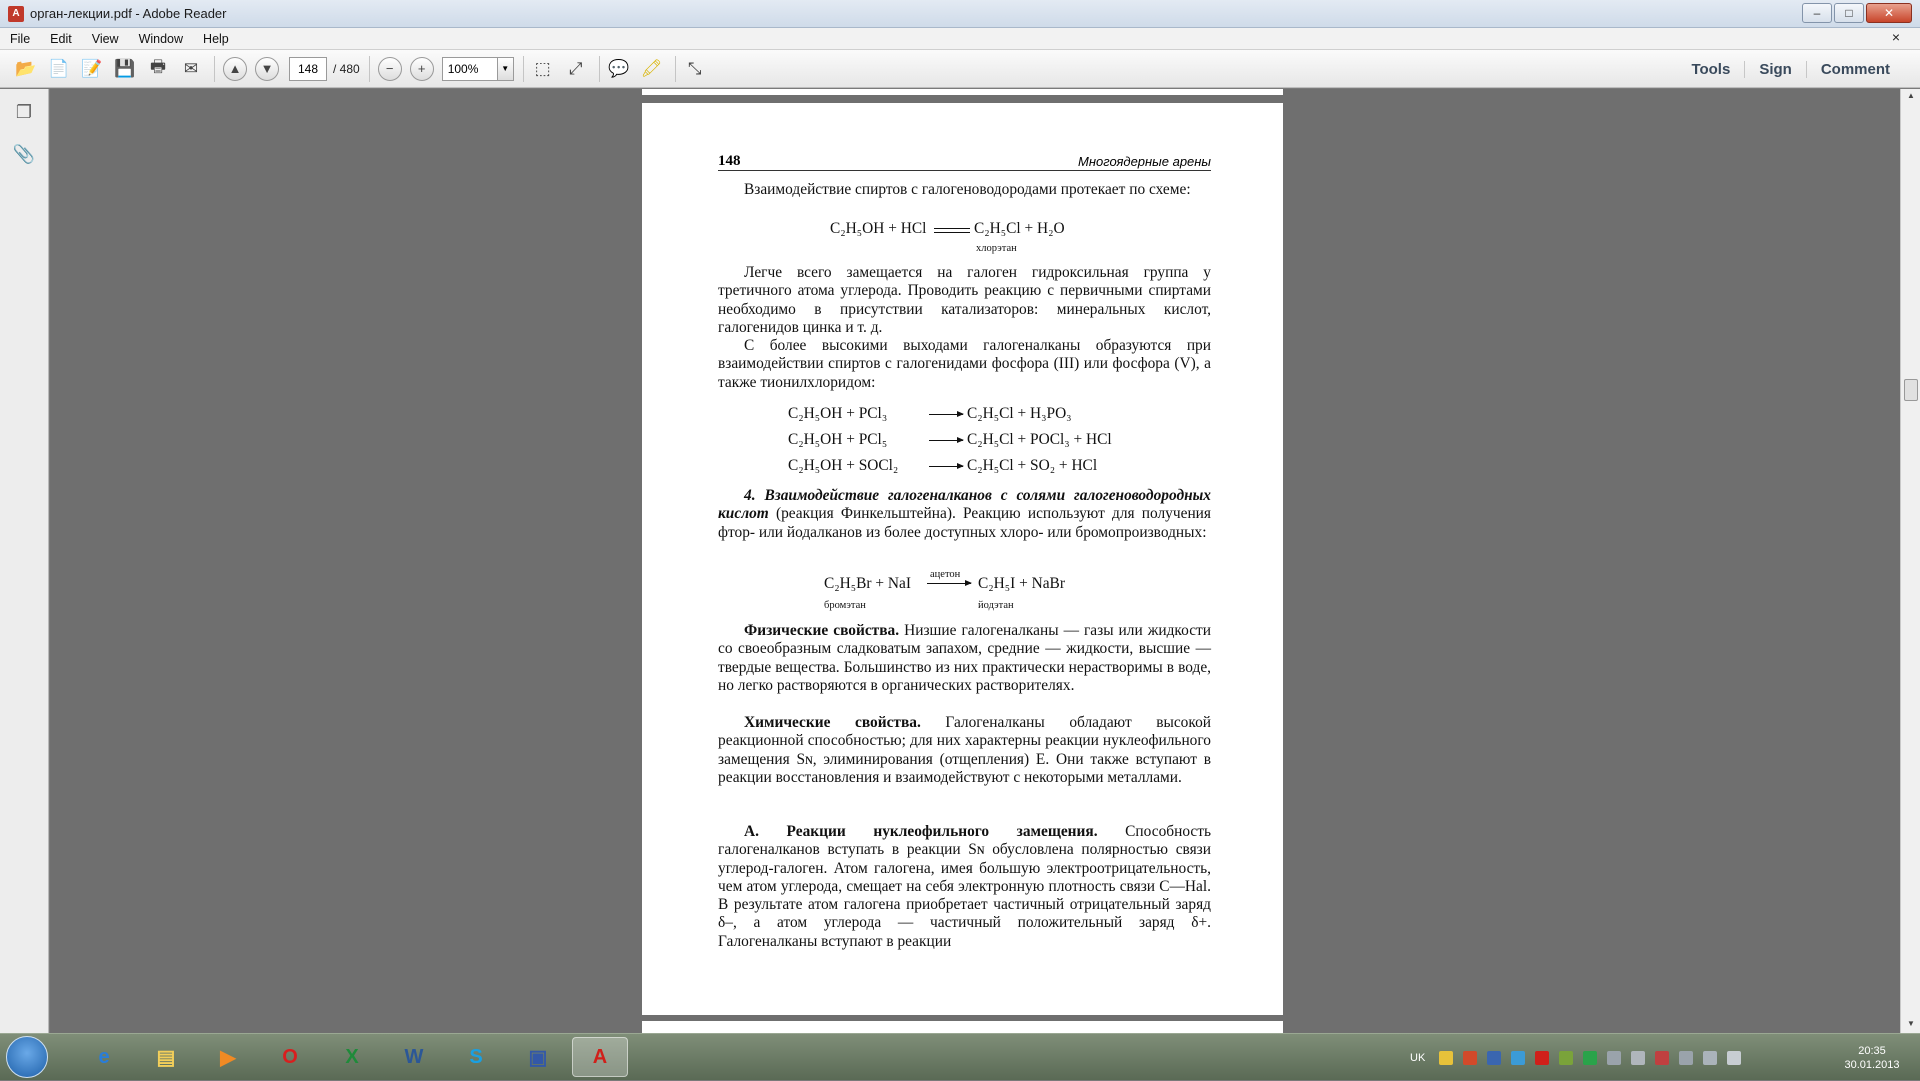  Describe the element at coordinates (92, 69) in the screenshot. I see `edit-pdf-icon: 📝` at that location.